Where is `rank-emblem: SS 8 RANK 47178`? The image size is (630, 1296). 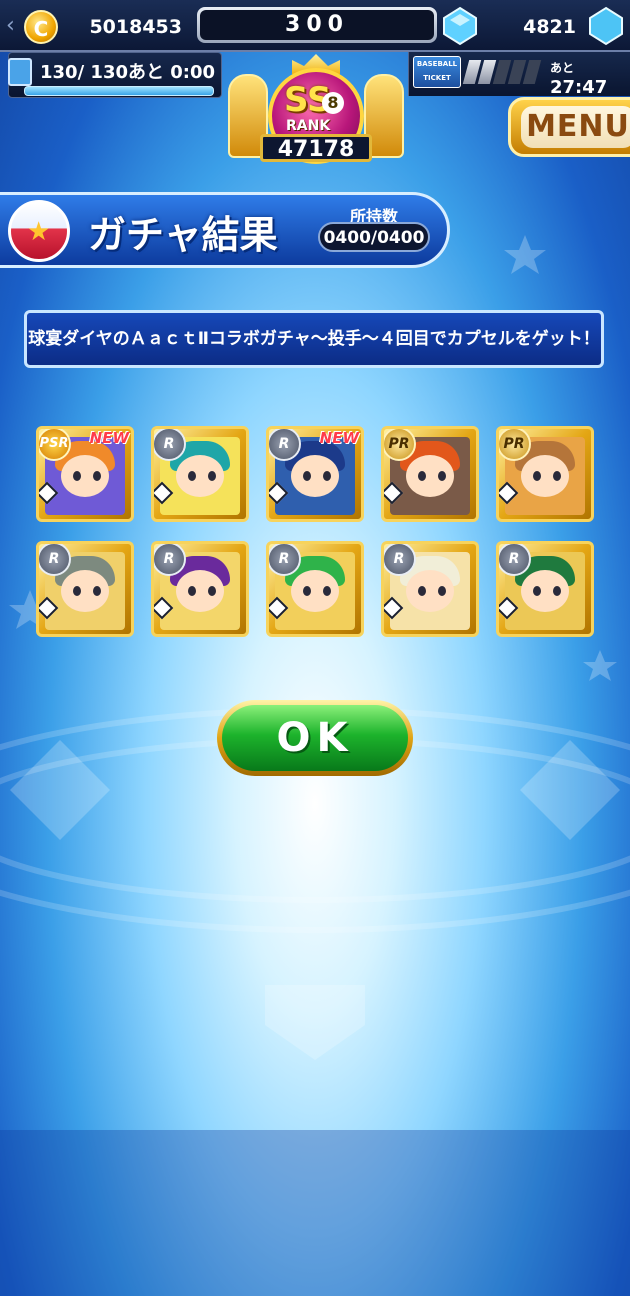
rank-emblem: SS 8 RANK 47178 is located at coordinates (316, 116).